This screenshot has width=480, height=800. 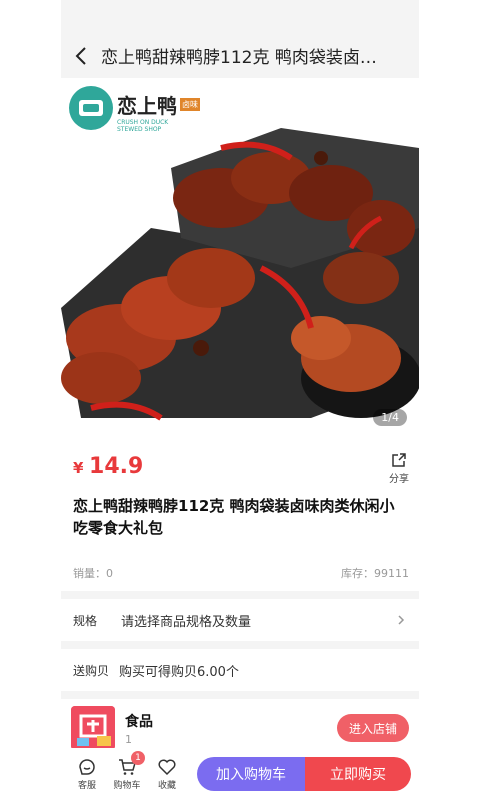 What do you see at coordinates (78, 468) in the screenshot?
I see `currency-symbol: ¥` at bounding box center [78, 468].